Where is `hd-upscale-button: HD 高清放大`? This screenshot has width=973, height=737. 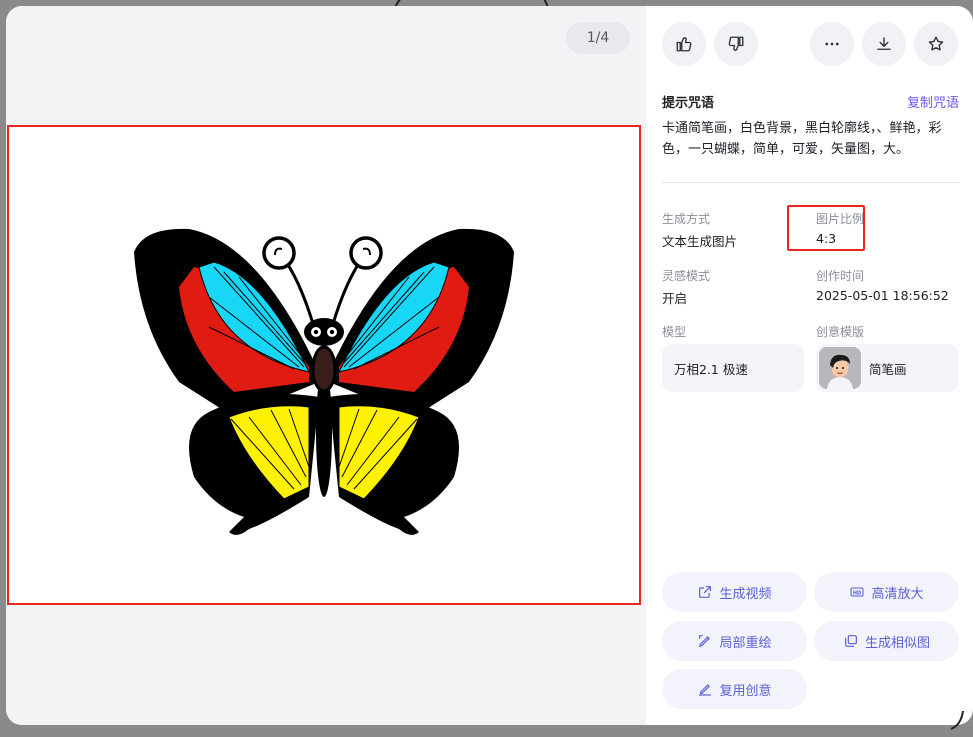
hd-upscale-button: HD 高清放大 is located at coordinates (886, 592).